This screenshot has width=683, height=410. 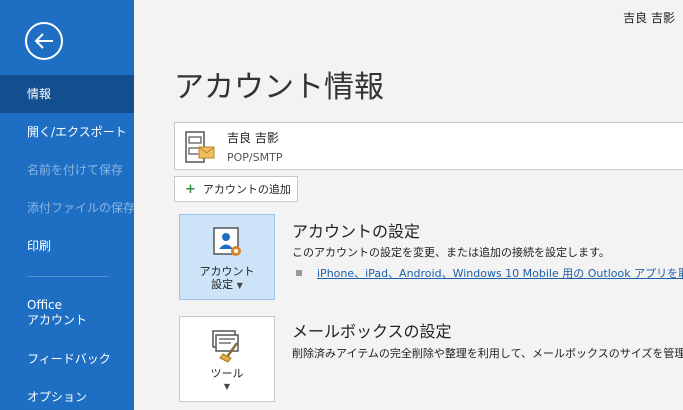 I want to click on header-user-name: 吉良 吉影, so click(x=649, y=17).